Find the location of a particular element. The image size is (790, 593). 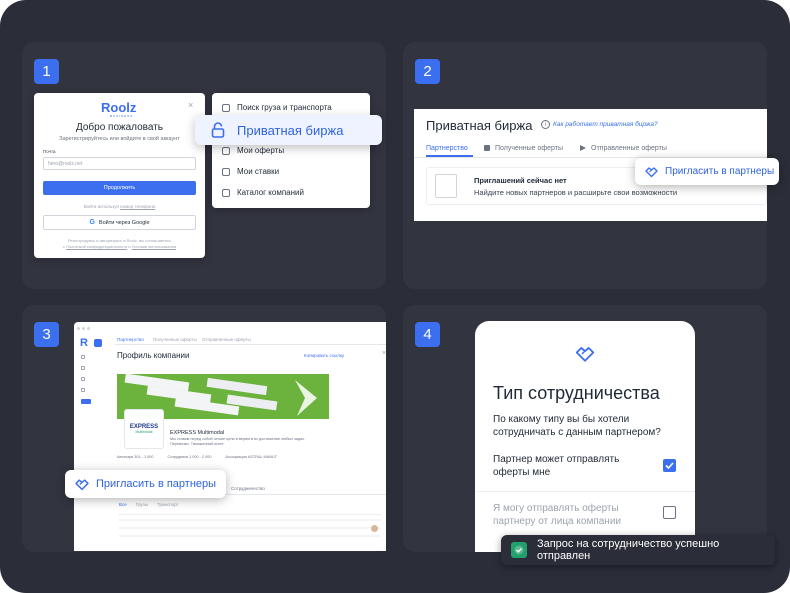

menu-item-my-offers: Мои оферты is located at coordinates (253, 150).